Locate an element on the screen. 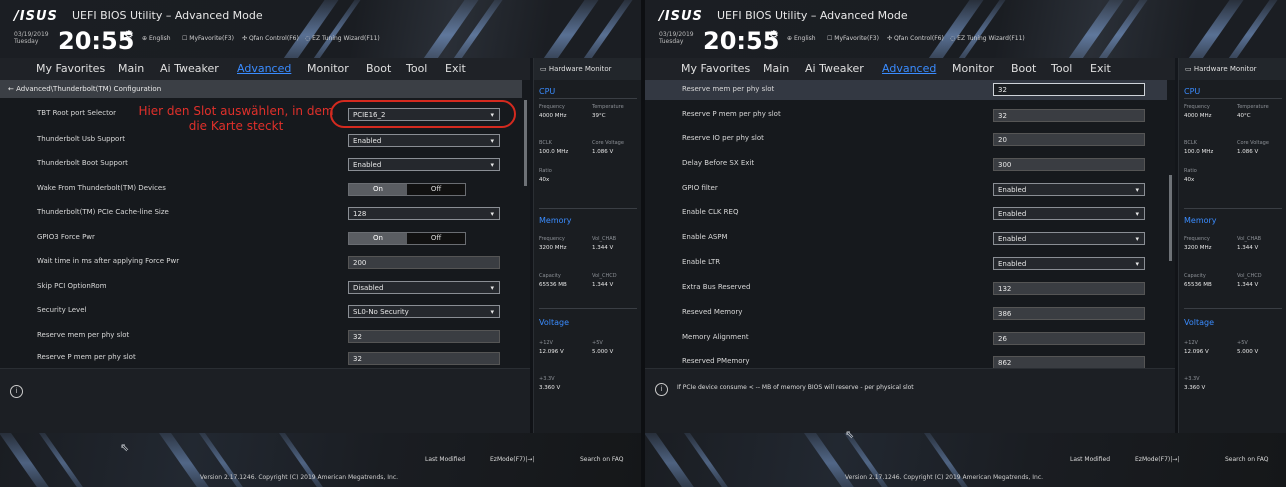 The height and width of the screenshot is (487, 1286). setting-row: Reserved PMemory 862 is located at coordinates (906, 359).